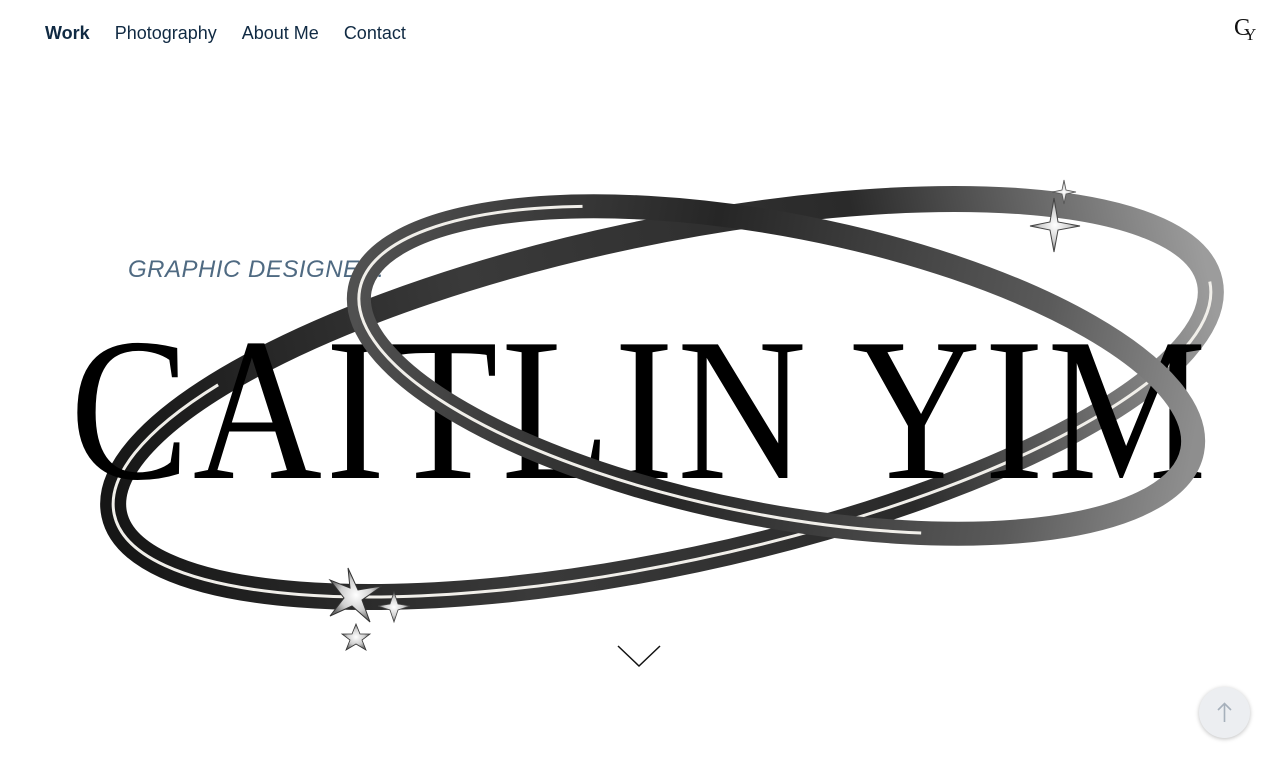  I want to click on arrow-up-icon, so click(1224, 712).